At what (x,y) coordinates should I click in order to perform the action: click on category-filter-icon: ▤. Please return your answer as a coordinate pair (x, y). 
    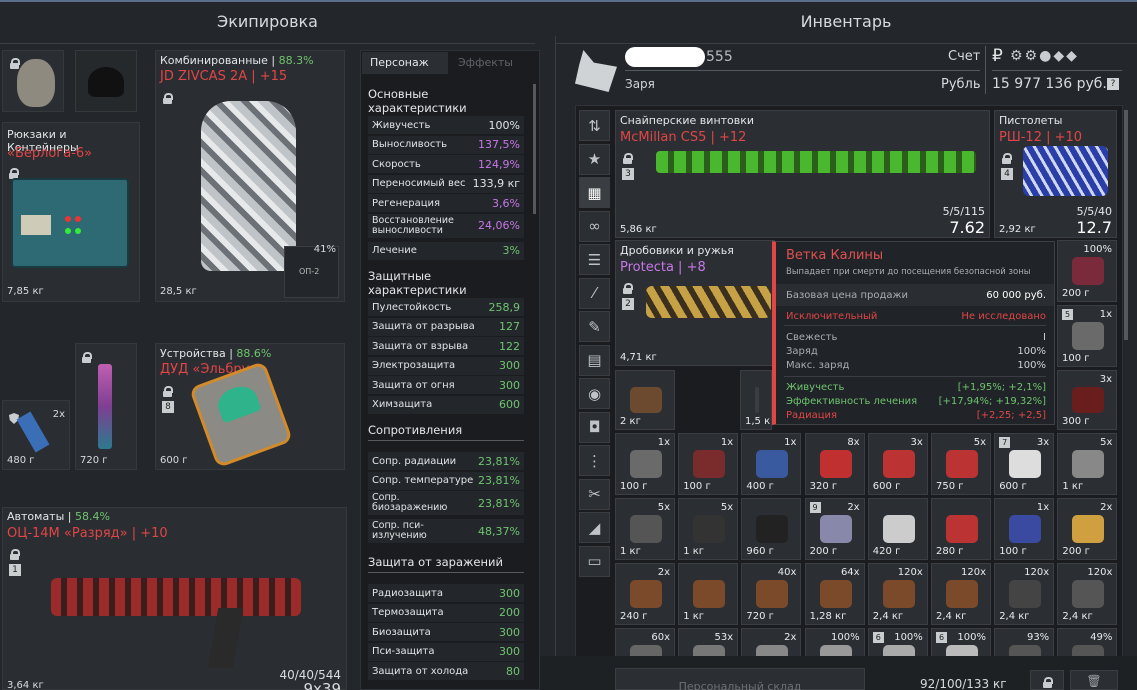
    Looking at the image, I should click on (594, 360).